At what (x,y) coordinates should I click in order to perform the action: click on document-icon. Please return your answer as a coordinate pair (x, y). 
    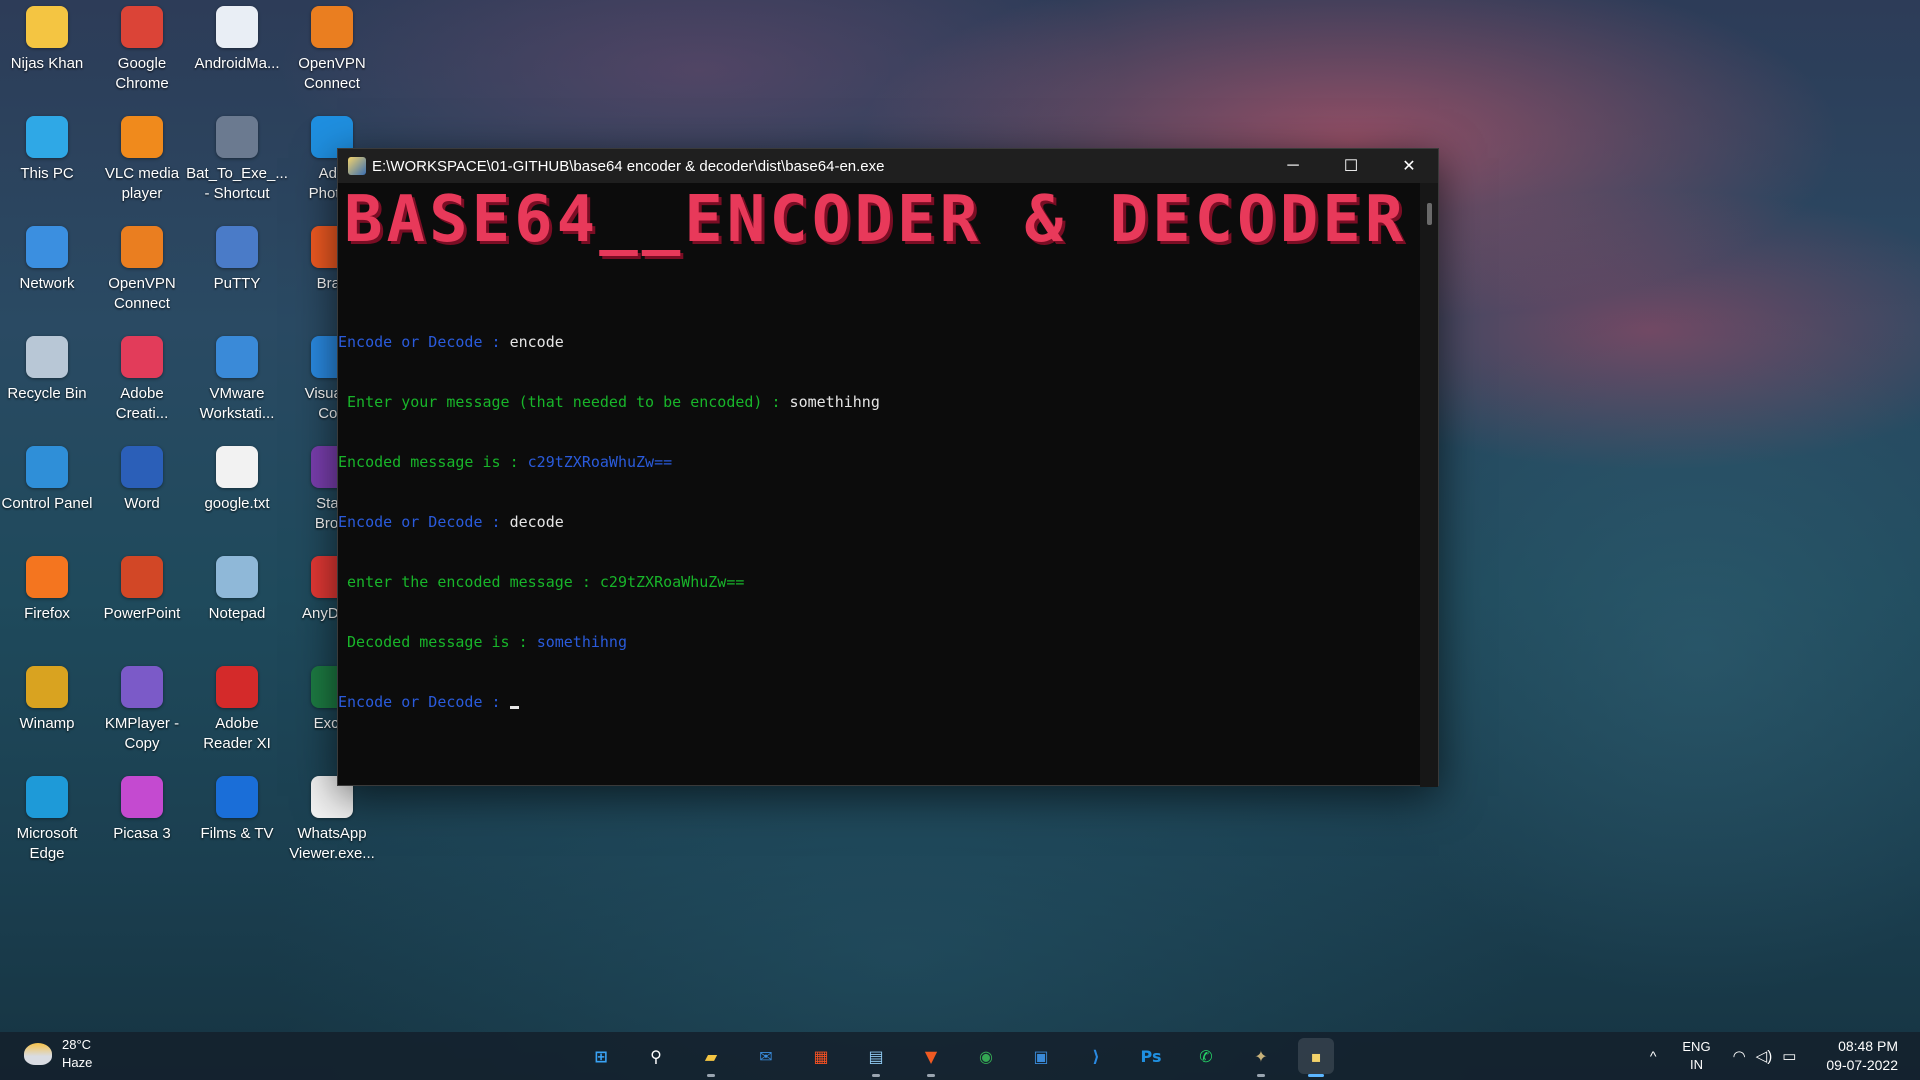
    Looking at the image, I should click on (237, 27).